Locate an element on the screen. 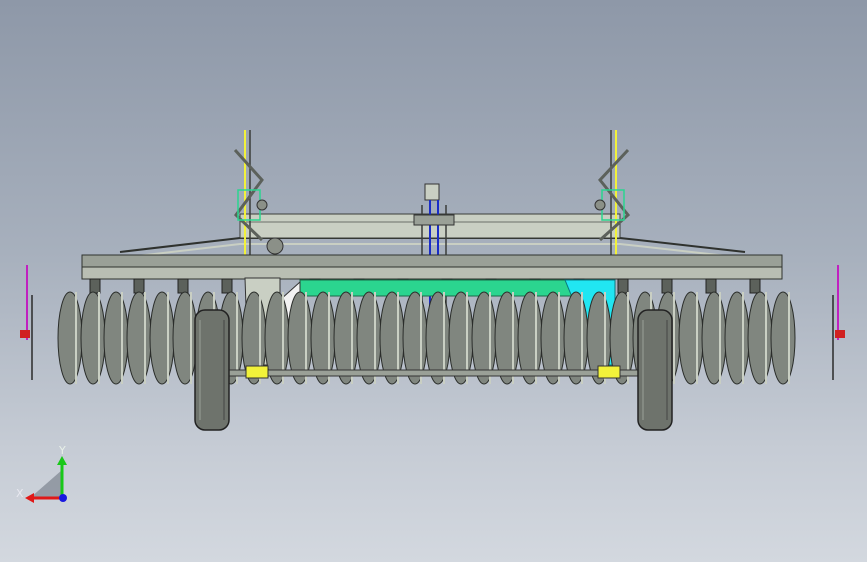 Image resolution: width=867 pixels, height=562 pixels. triad-y-label: Y is located at coordinates (62, 450).